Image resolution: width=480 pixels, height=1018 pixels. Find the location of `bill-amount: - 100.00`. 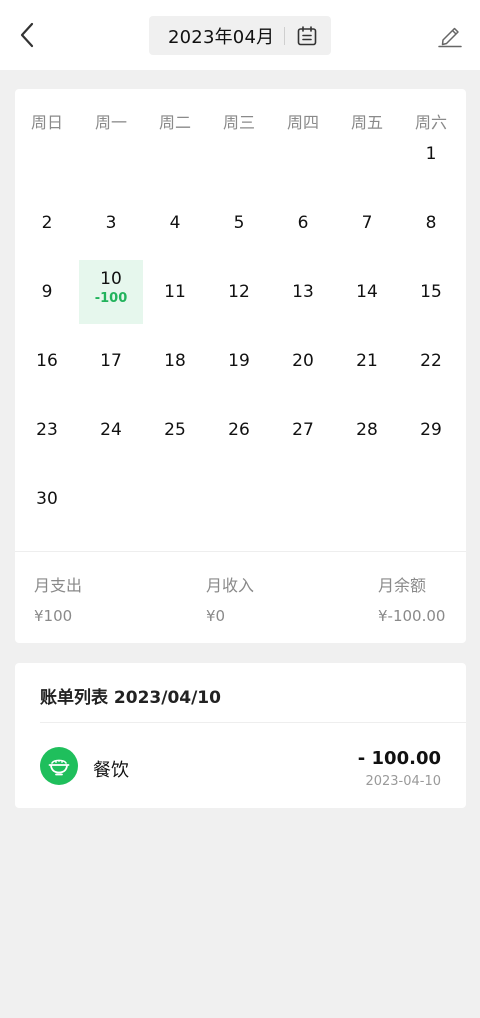

bill-amount: - 100.00 is located at coordinates (399, 758).